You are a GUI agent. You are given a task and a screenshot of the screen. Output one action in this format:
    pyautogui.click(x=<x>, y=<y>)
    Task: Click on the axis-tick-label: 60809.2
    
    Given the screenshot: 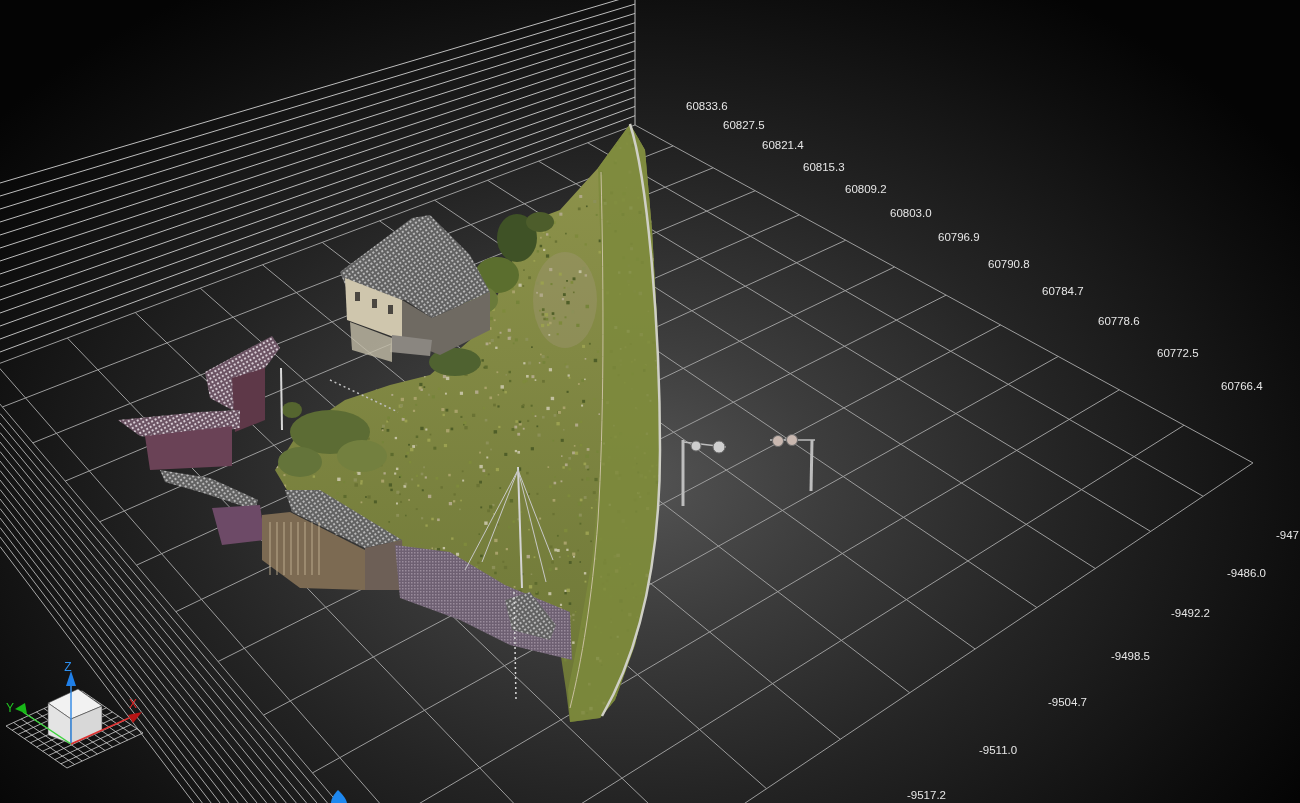 What is the action you would take?
    pyautogui.click(x=866, y=189)
    